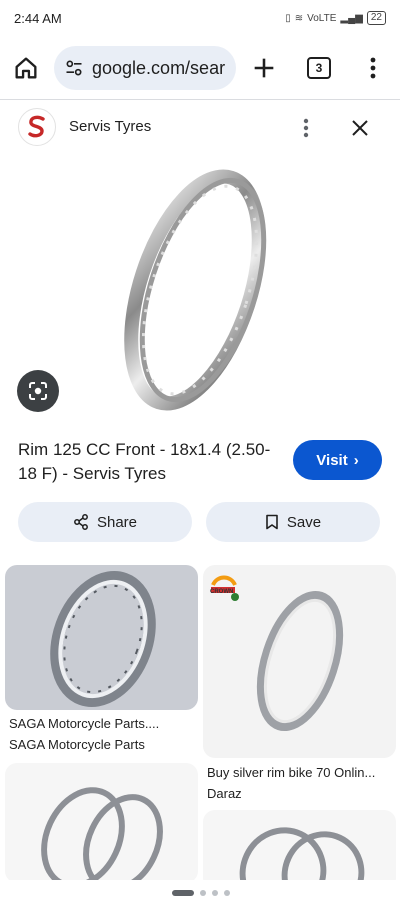 This screenshot has width=400, height=910. What do you see at coordinates (81, 522) in the screenshot?
I see `share-icon` at bounding box center [81, 522].